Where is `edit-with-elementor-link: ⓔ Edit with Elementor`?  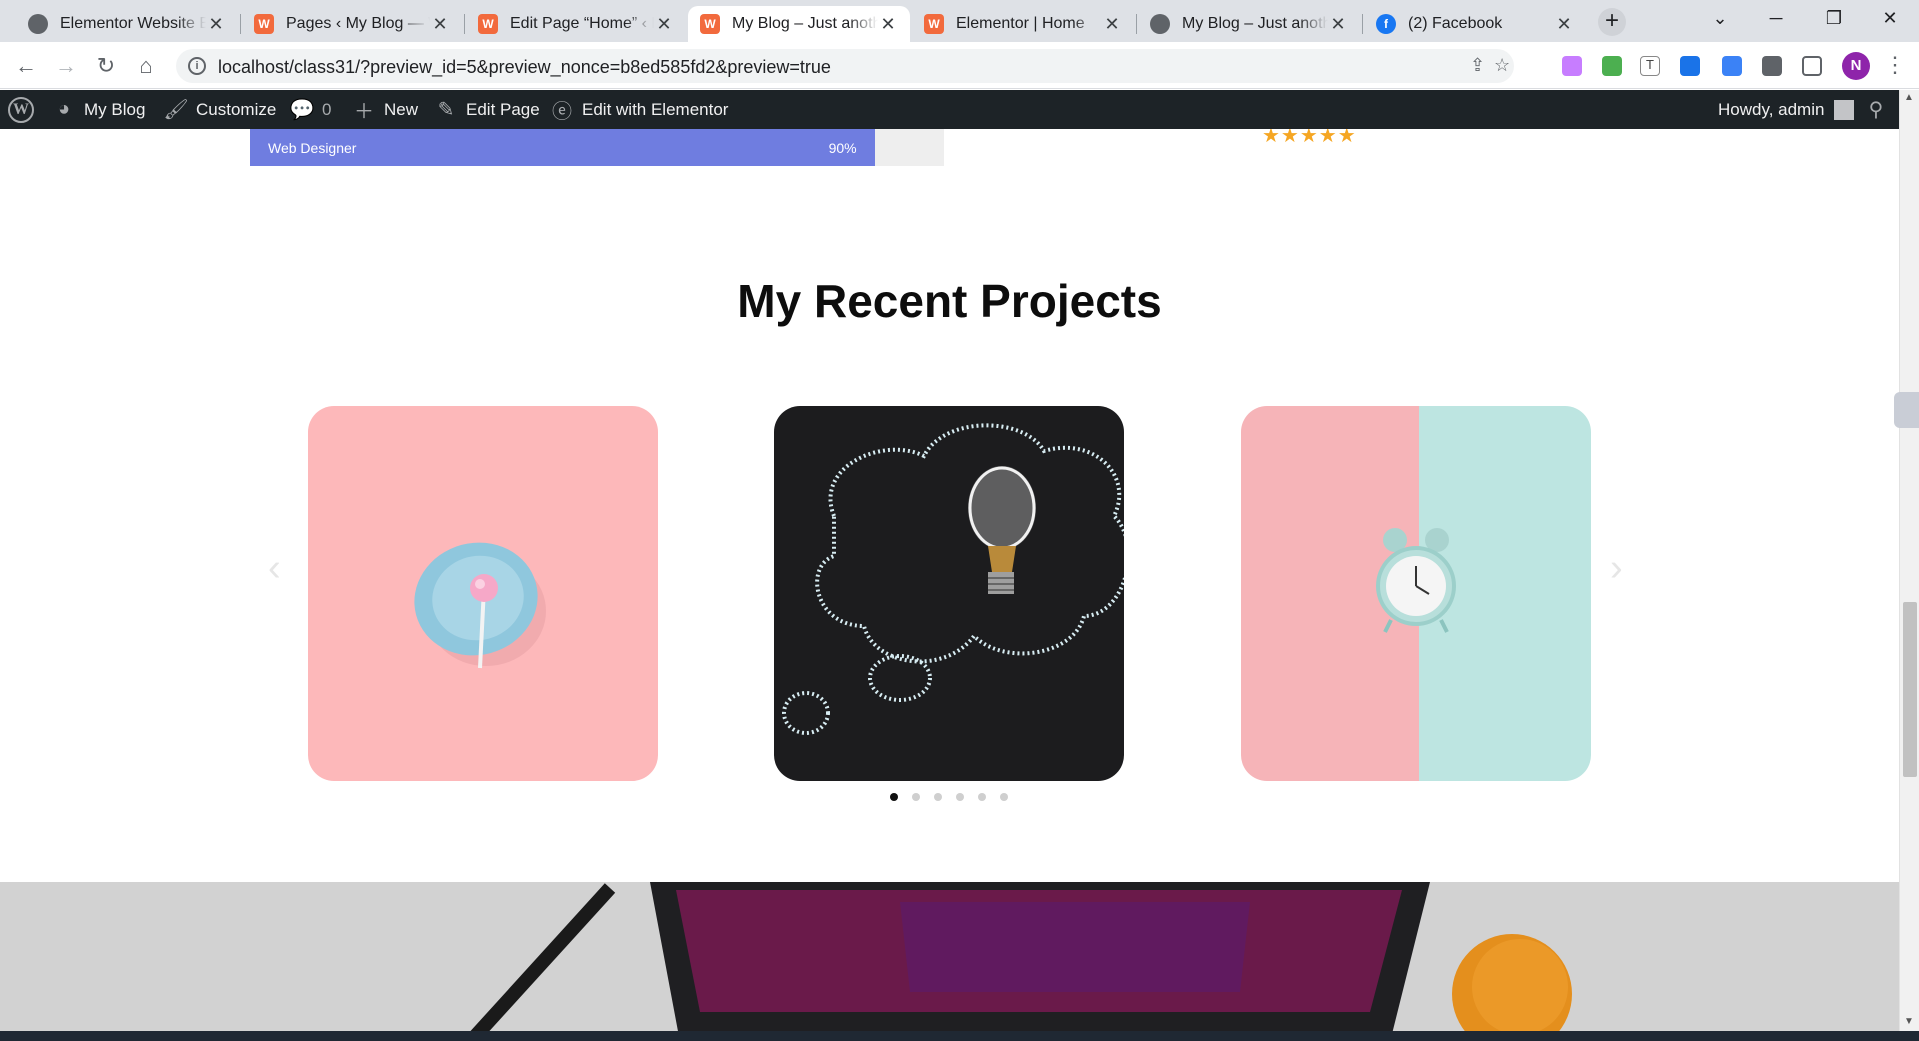 edit-with-elementor-link: ⓔ Edit with Elementor is located at coordinates (639, 109).